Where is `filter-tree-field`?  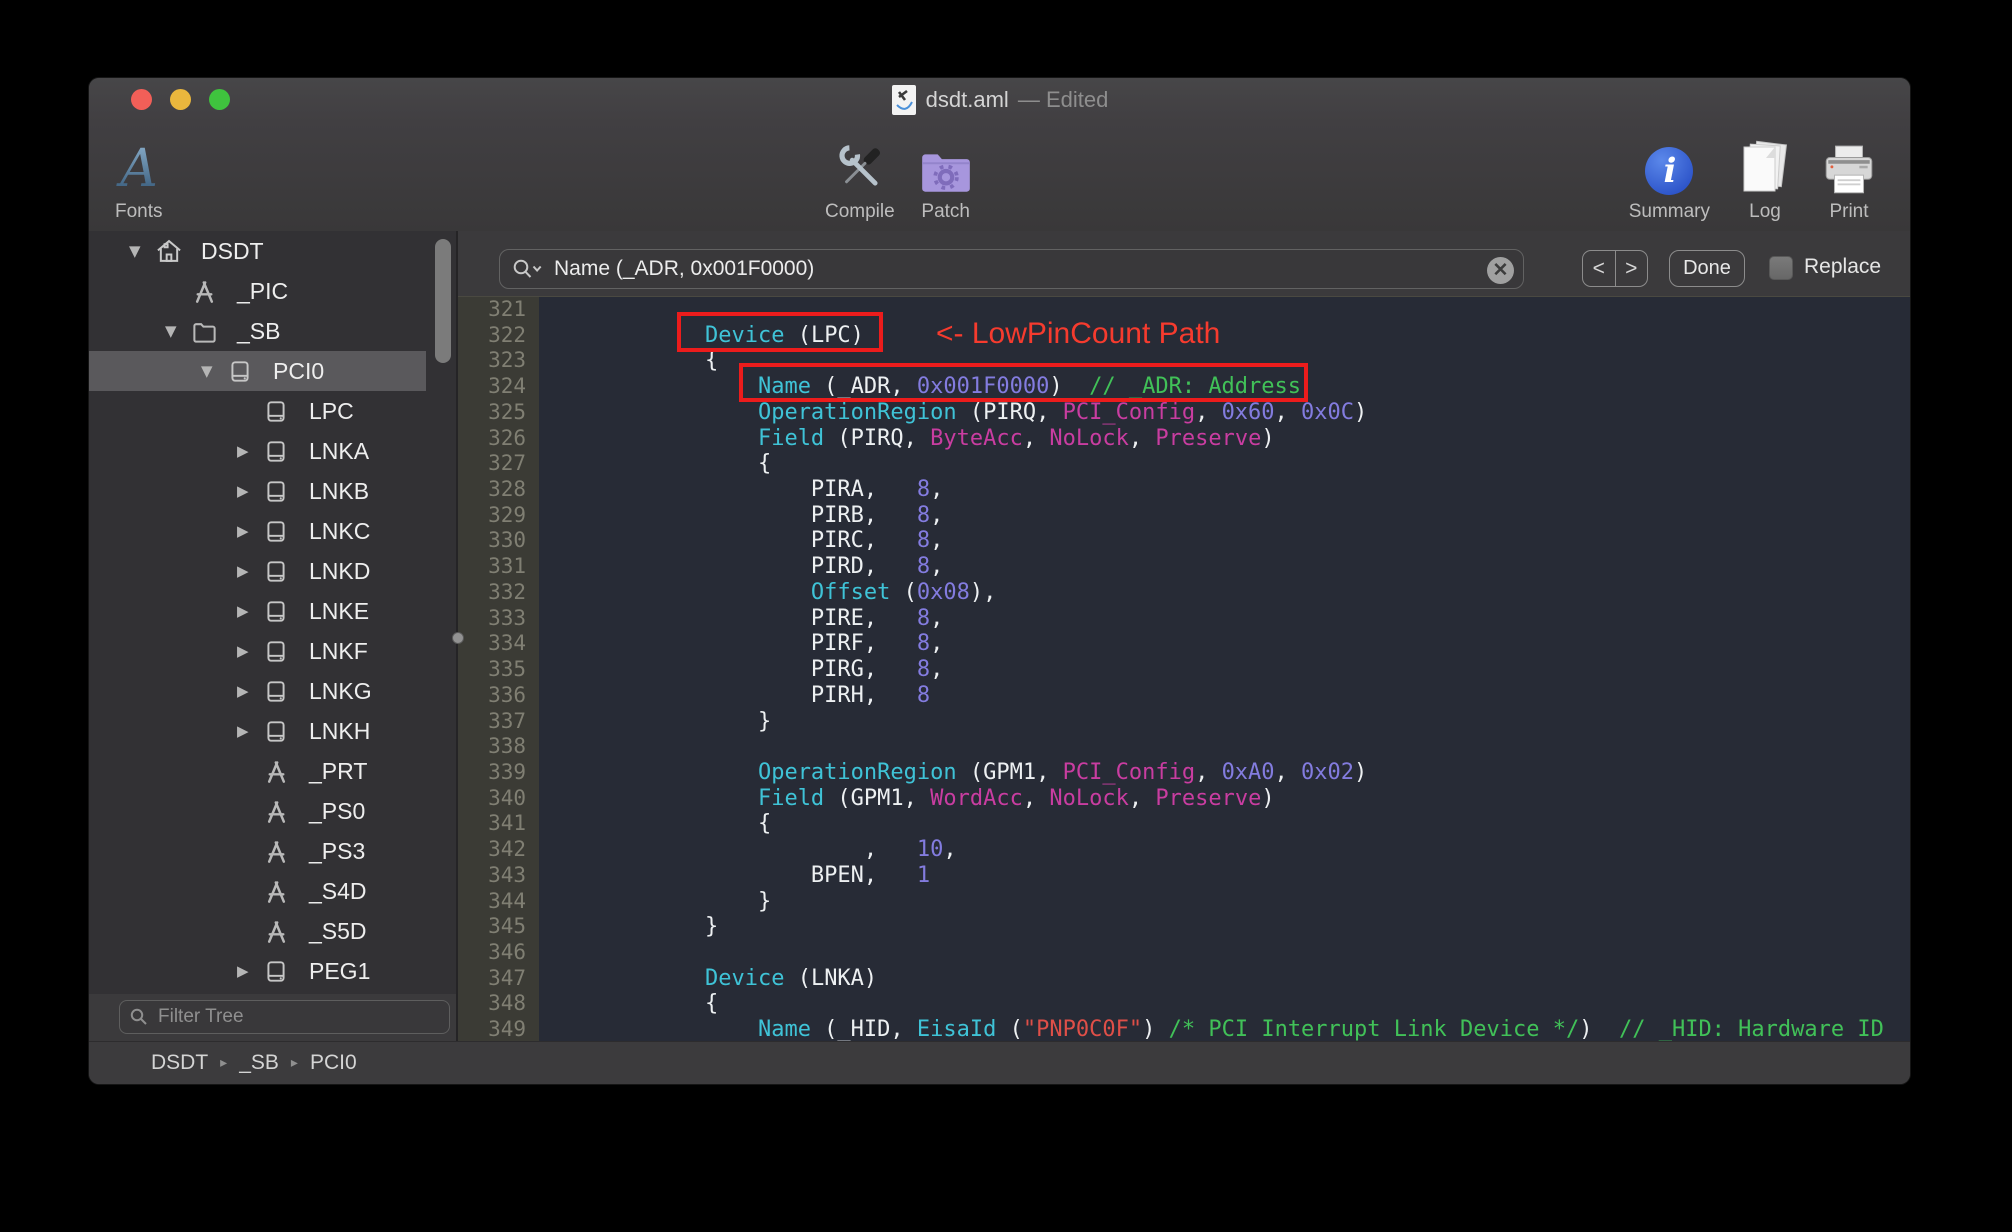
filter-tree-field is located at coordinates (284, 1017).